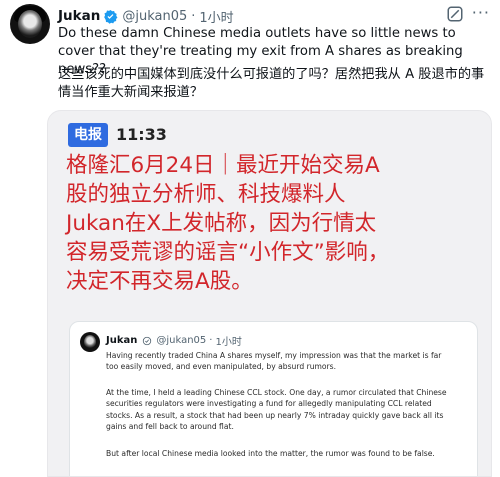 The height and width of the screenshot is (477, 500). Describe the element at coordinates (223, 165) in the screenshot. I see `headline-line: 格隆汇6月24日｜最近开始交易A` at that location.